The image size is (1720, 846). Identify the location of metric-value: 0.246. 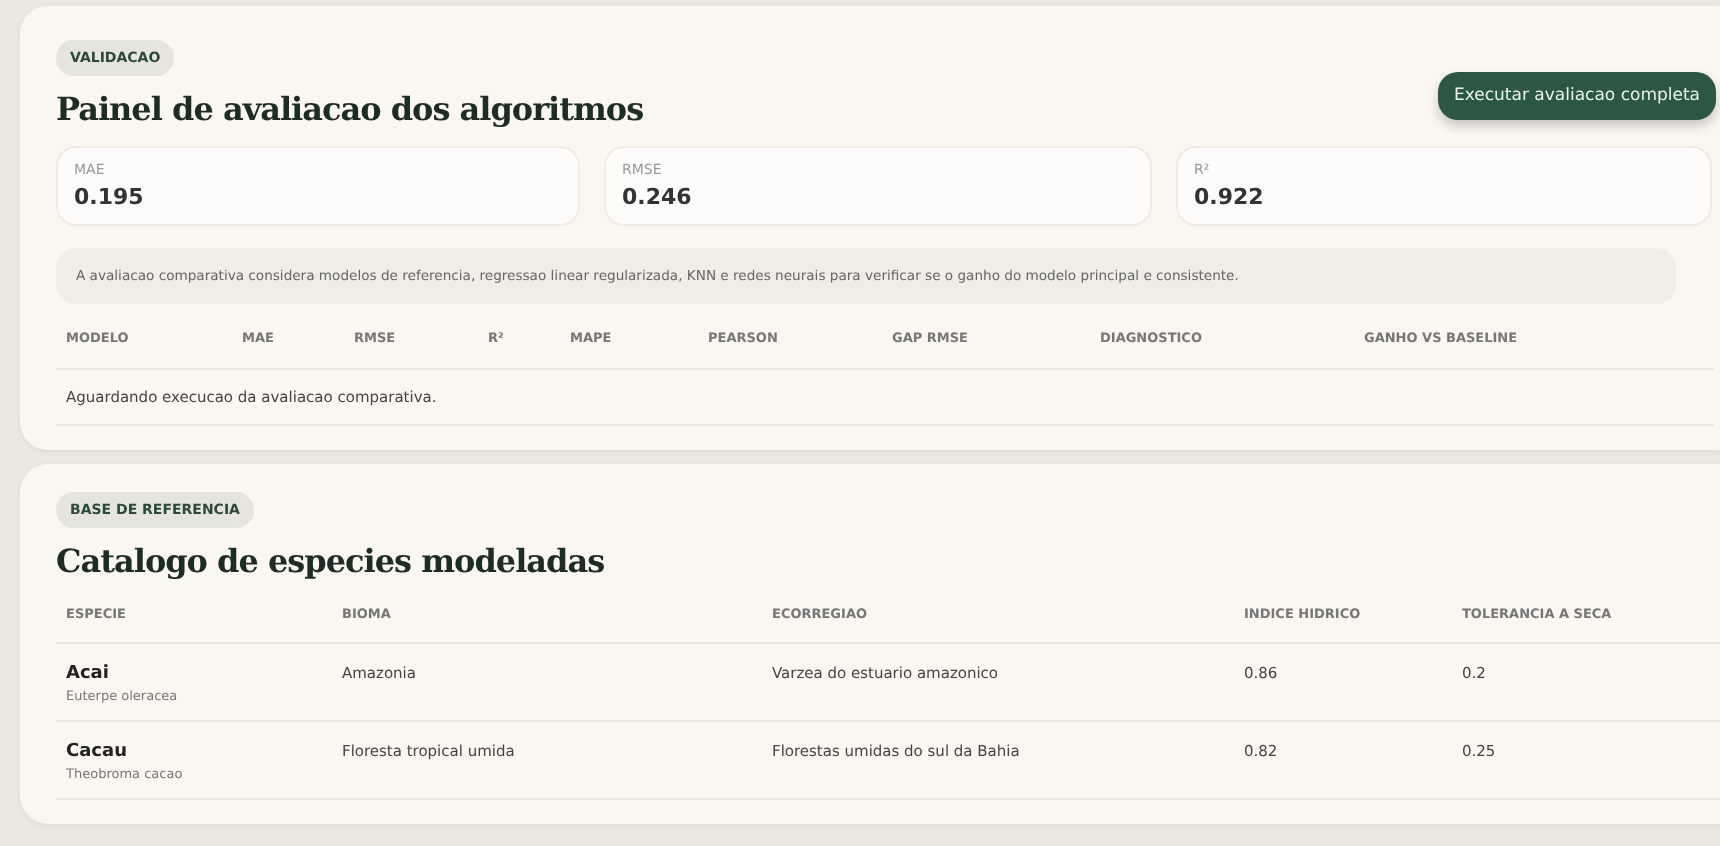
(658, 197).